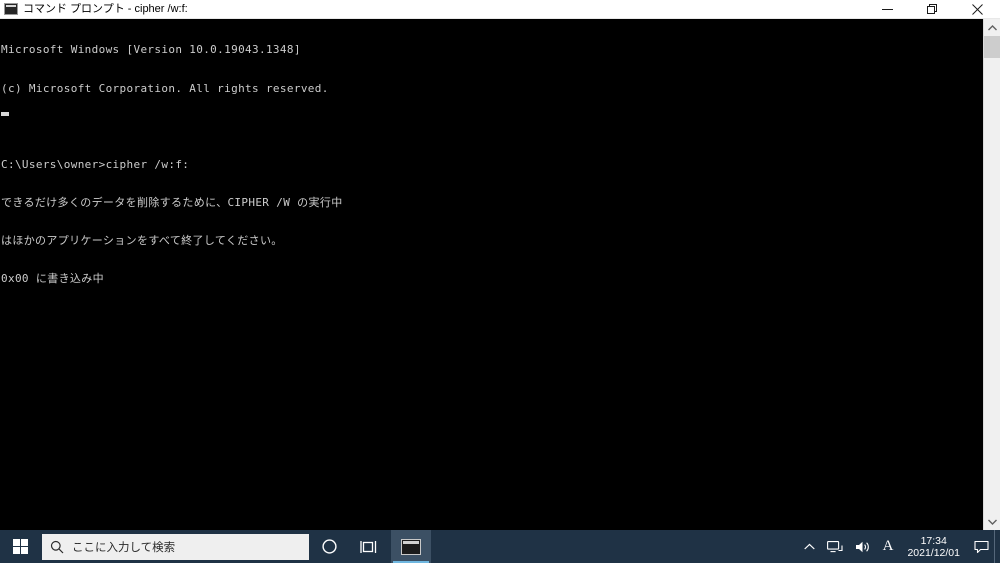 Image resolution: width=1000 pixels, height=563 pixels. What do you see at coordinates (5, 114) in the screenshot?
I see `text-cursor` at bounding box center [5, 114].